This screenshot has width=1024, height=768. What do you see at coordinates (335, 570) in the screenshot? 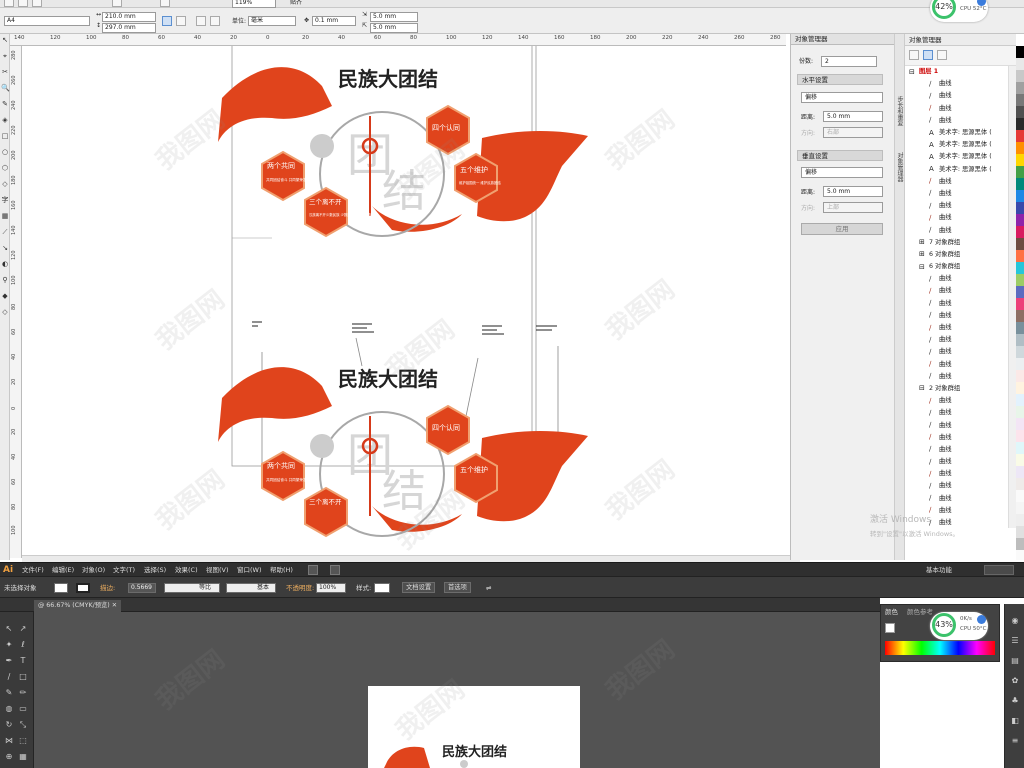
I see `arrange-documents-icon` at bounding box center [335, 570].